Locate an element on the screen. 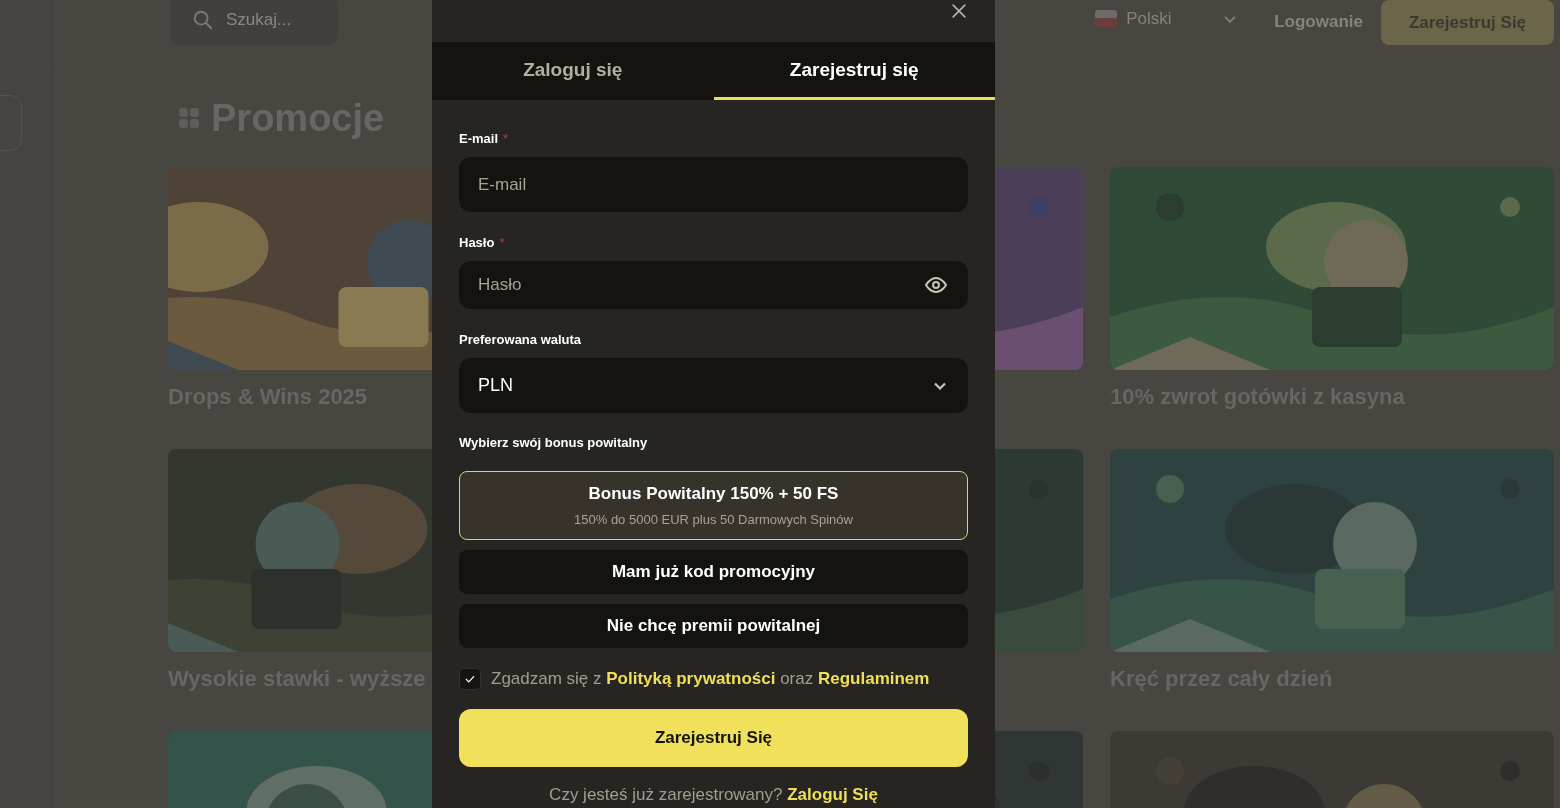 The width and height of the screenshot is (1560, 808). currency-select: PLN is located at coordinates (713, 385).